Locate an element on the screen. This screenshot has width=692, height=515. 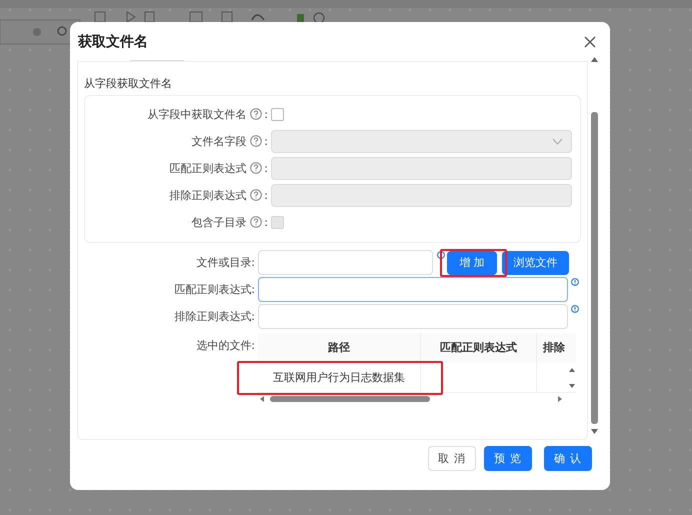
footer-button: 取 消 is located at coordinates (452, 458).